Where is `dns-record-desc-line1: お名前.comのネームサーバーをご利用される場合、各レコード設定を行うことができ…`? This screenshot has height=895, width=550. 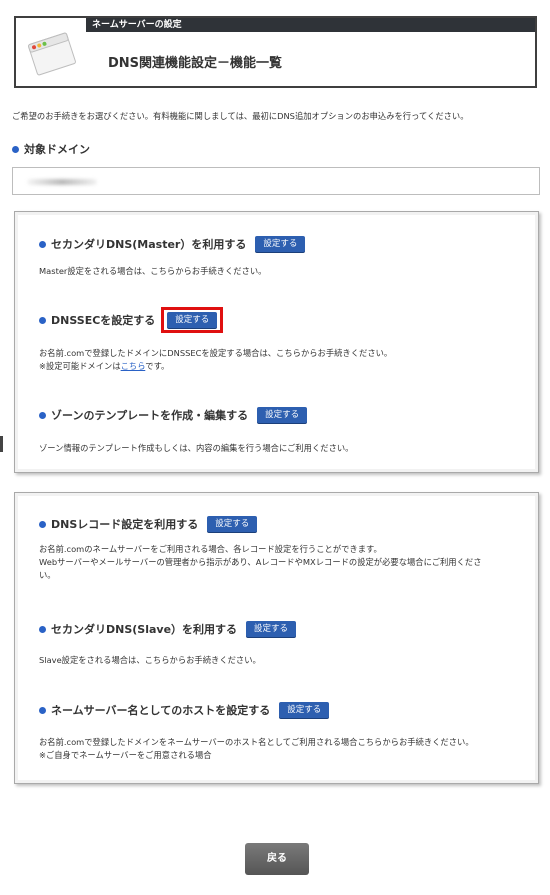
dns-record-desc-line1: お名前.comのネームサーバーをご利用される場合、各レコード設定を行うことができ… is located at coordinates (210, 549).